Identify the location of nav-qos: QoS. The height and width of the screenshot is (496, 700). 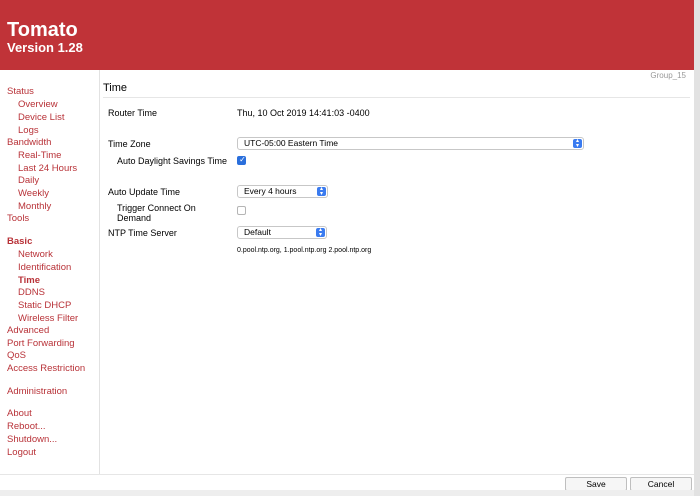
(16, 355).